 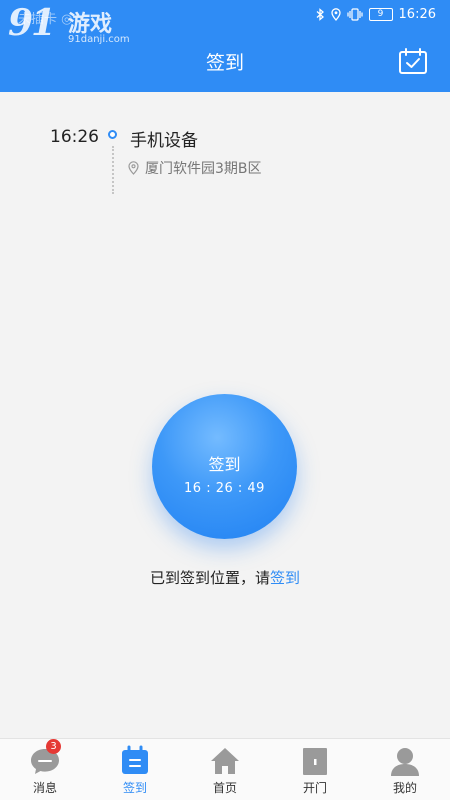 I want to click on record-device: 手机设备, so click(x=164, y=141).